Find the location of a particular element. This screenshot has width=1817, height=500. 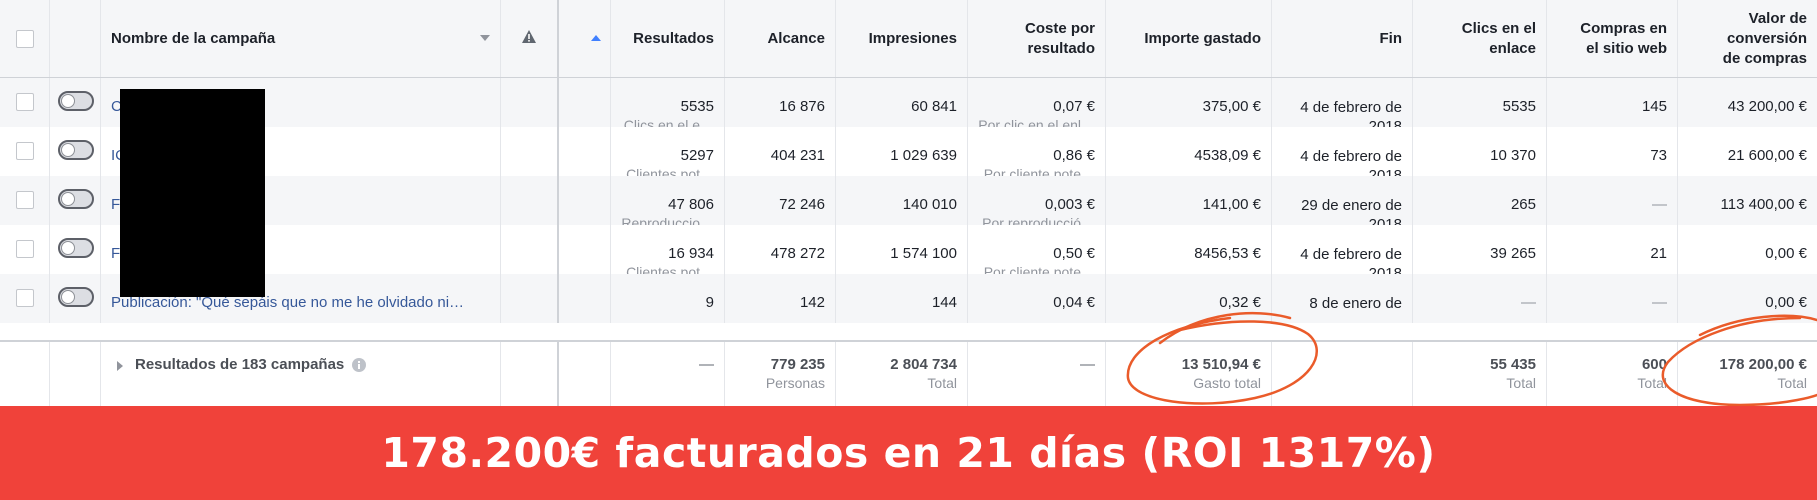

impressions-value: 1 029 639 is located at coordinates (923, 155).